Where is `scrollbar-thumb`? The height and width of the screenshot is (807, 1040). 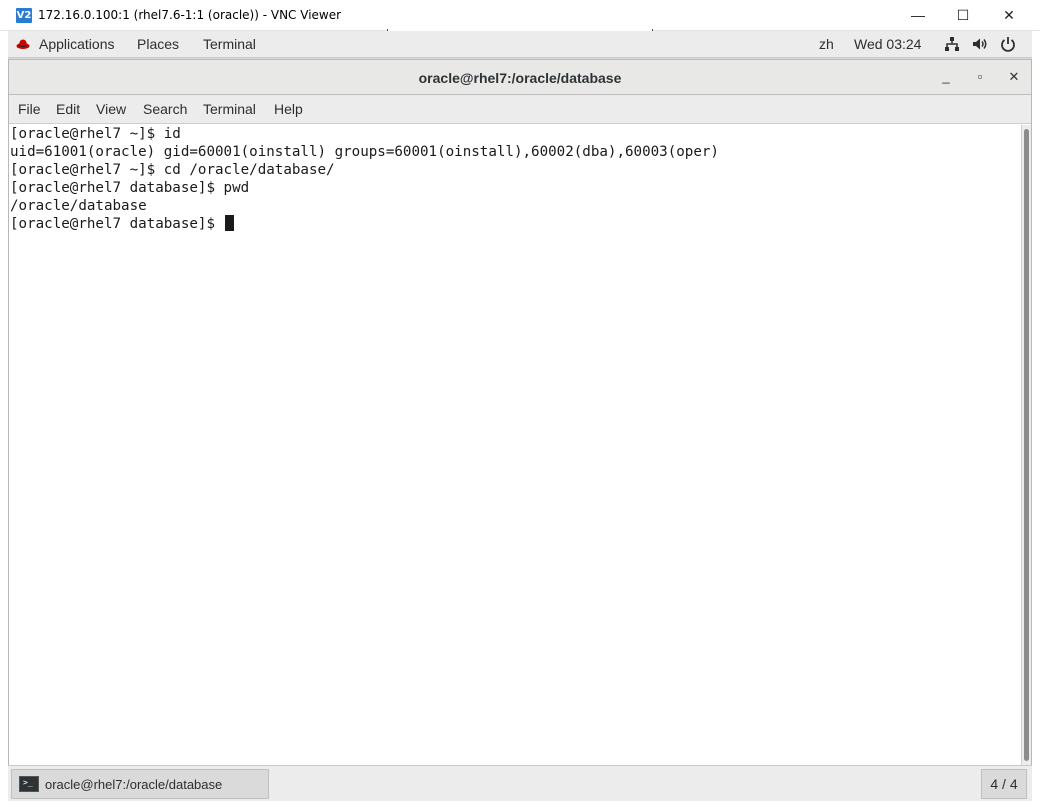 scrollbar-thumb is located at coordinates (1026, 445).